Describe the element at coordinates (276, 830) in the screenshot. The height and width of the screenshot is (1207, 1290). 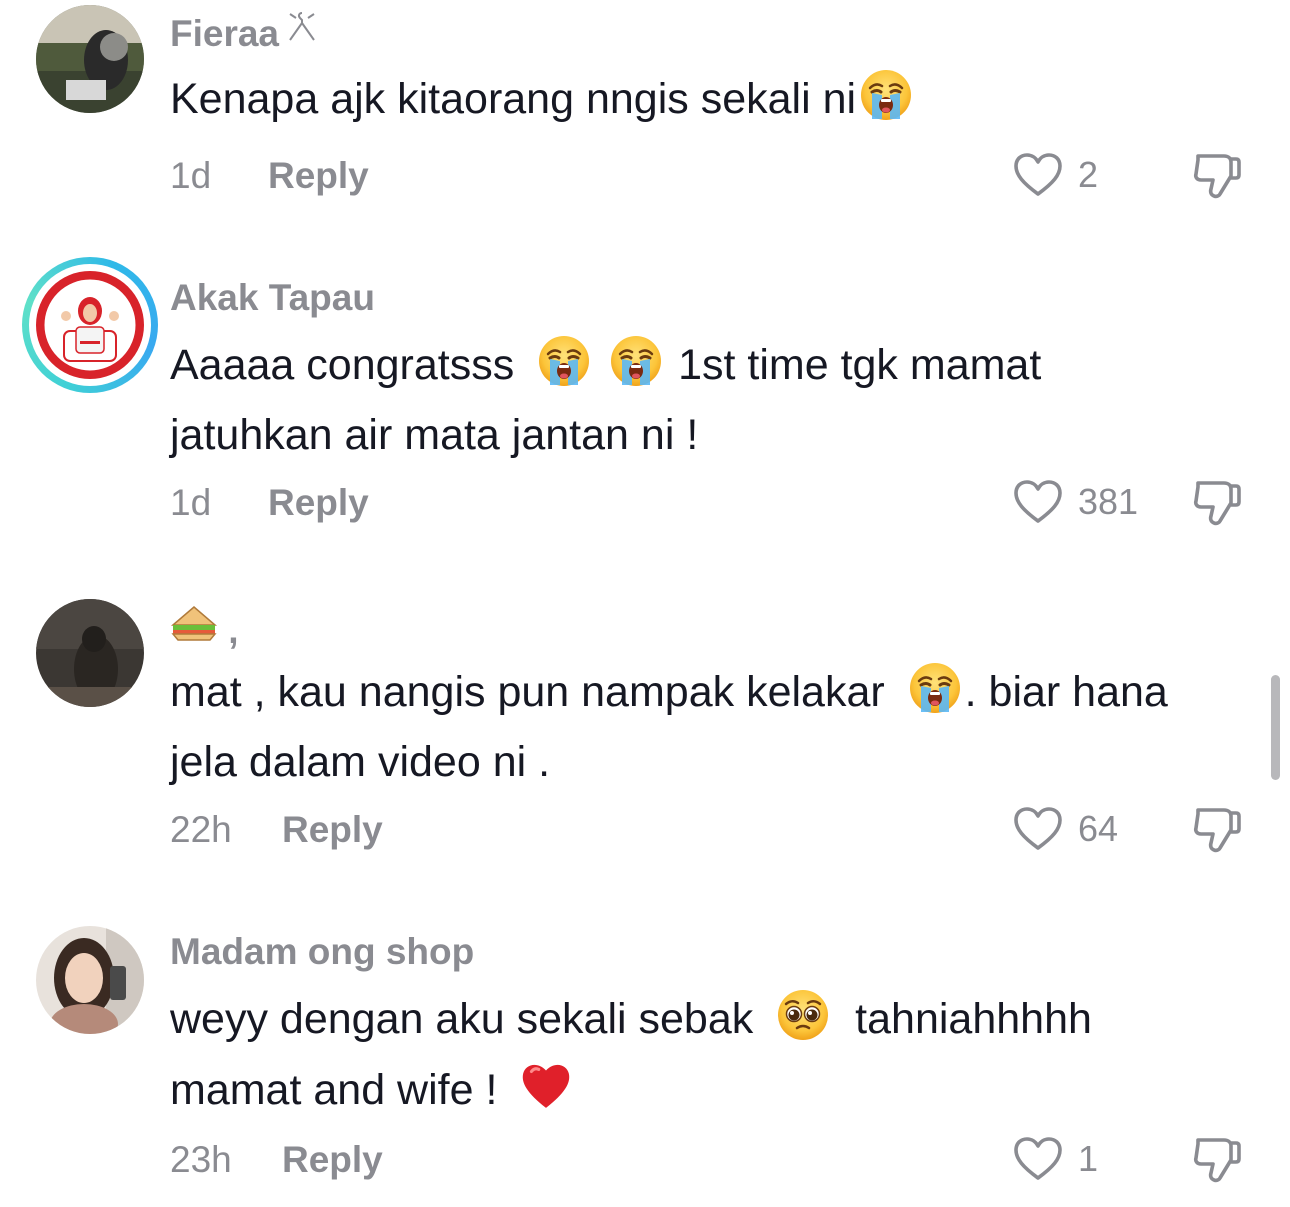
I see `comment-meta: 22h Reply` at that location.